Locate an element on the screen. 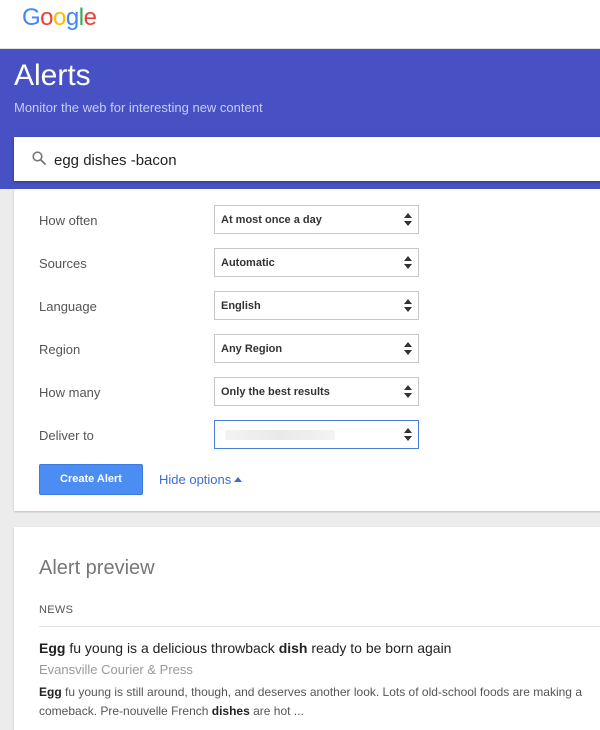 The image size is (600, 730). option-row-language: Language English is located at coordinates (307, 306).